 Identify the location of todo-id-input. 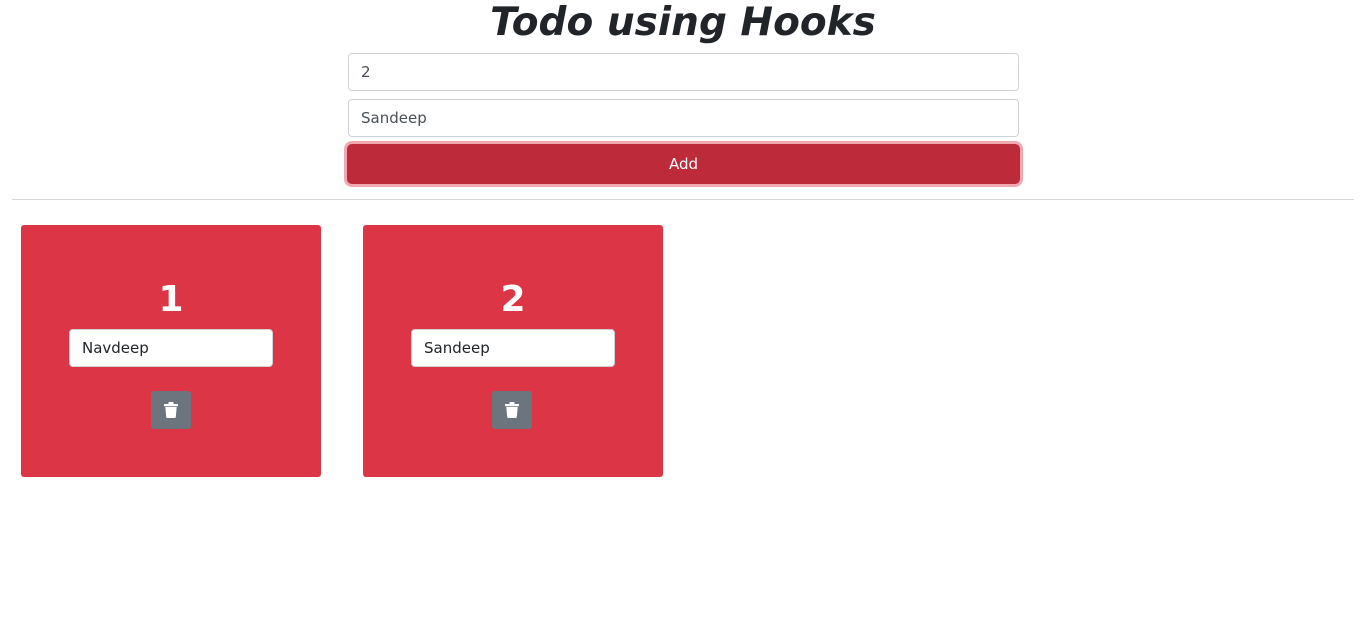
(683, 72).